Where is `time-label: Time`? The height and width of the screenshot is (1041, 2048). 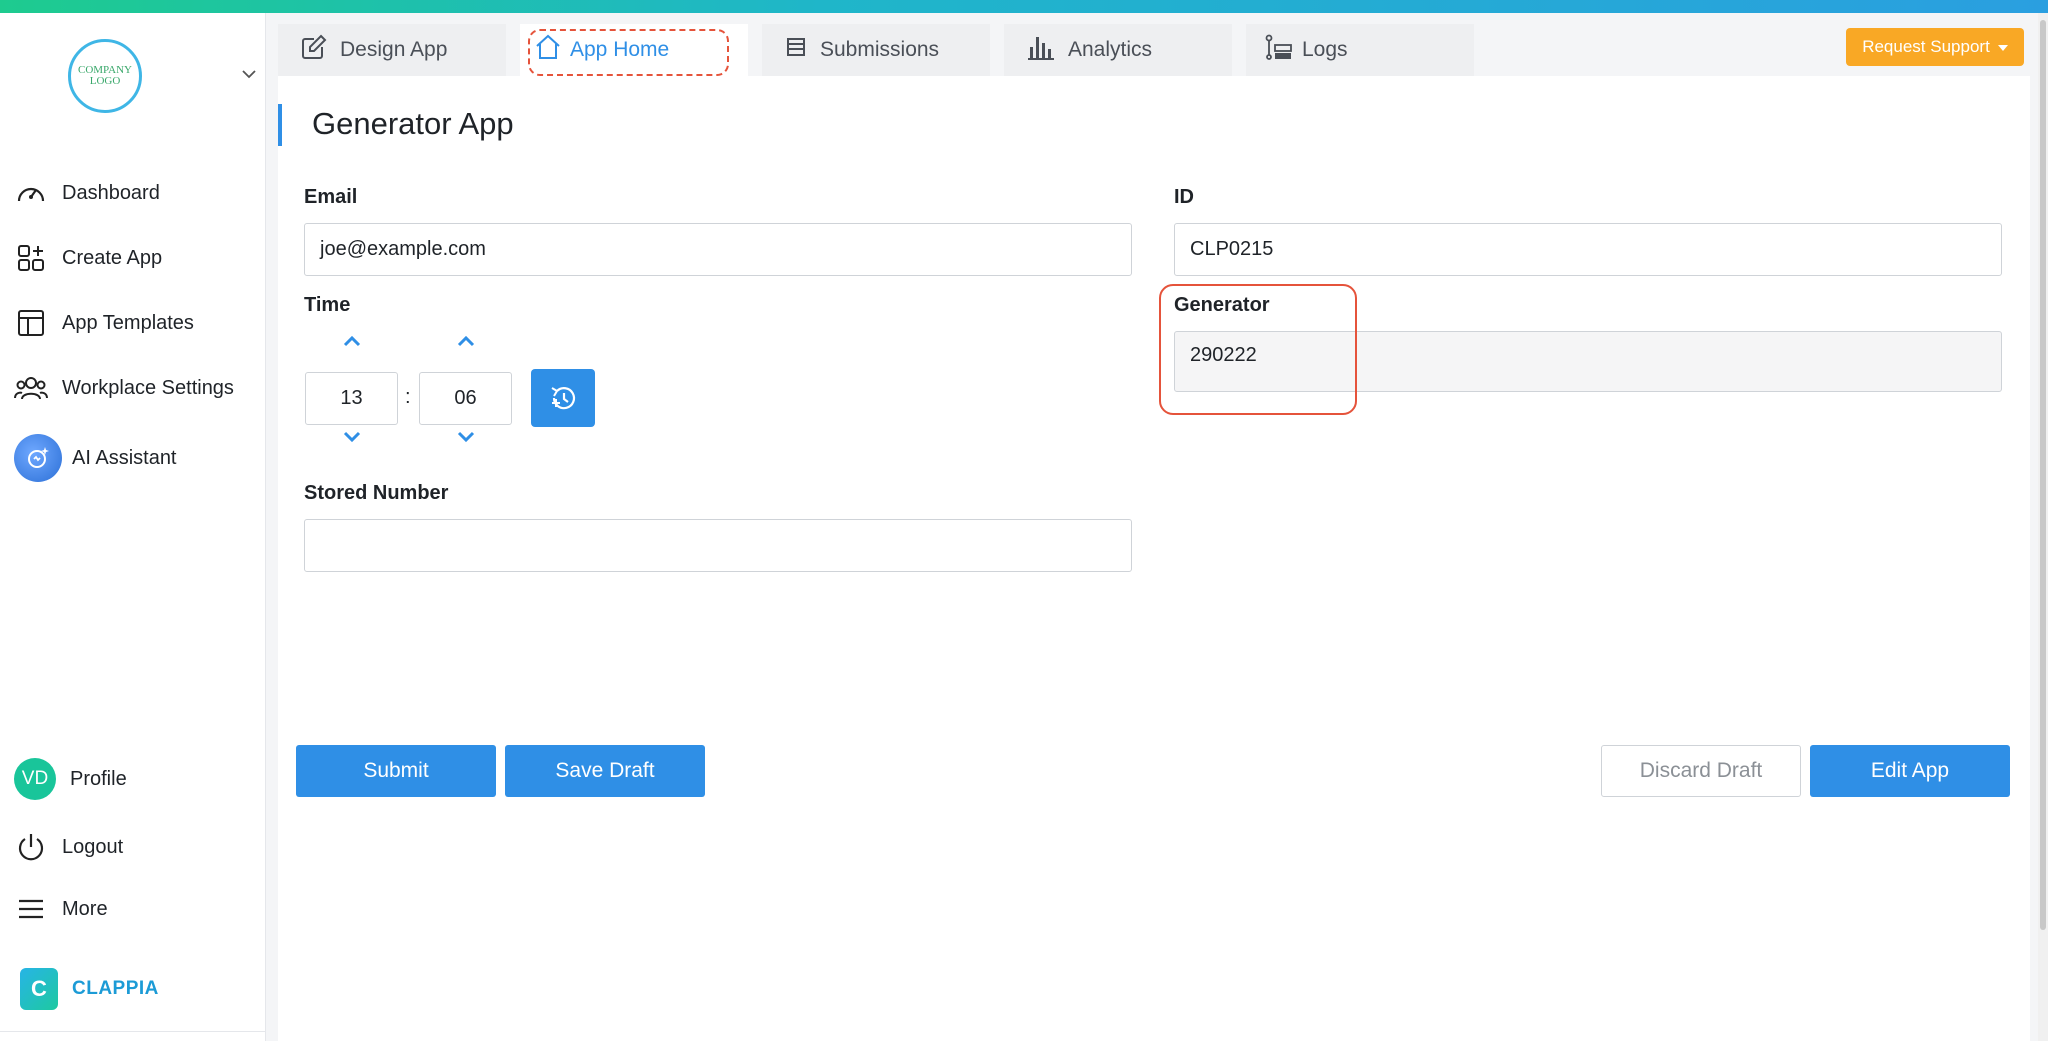 time-label: Time is located at coordinates (327, 305).